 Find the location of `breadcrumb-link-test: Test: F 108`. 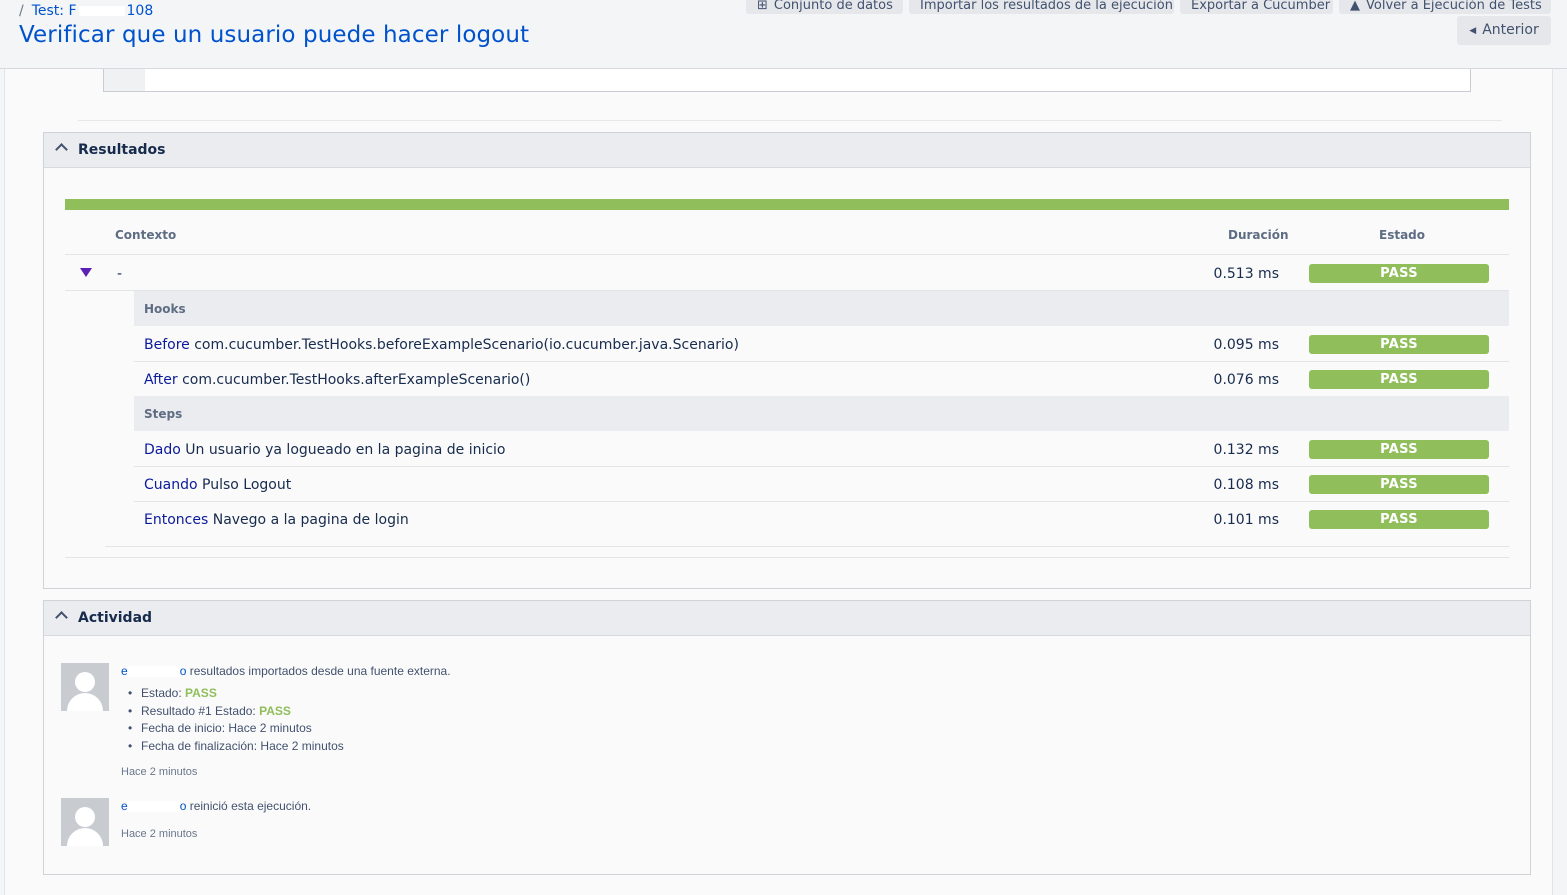

breadcrumb-link-test: Test: F 108 is located at coordinates (93, 11).